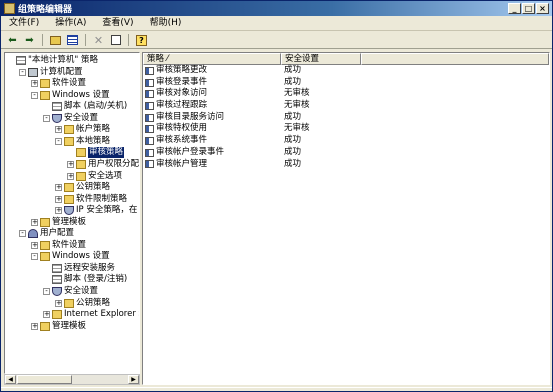 Image resolution: width=553 pixels, height=392 pixels. Describe the element at coordinates (12, 40) in the screenshot. I see `back-arrow-icon: ⬅` at that location.